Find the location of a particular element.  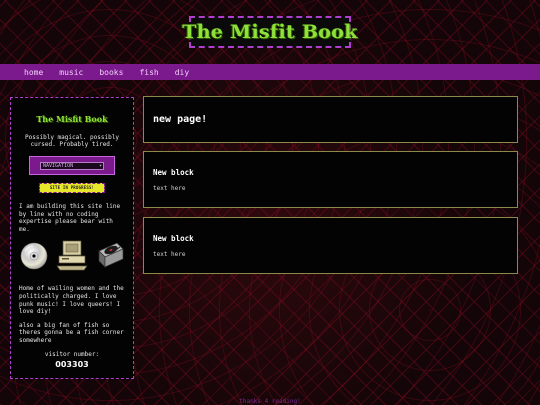

nav-link-music: music is located at coordinates (71, 72).